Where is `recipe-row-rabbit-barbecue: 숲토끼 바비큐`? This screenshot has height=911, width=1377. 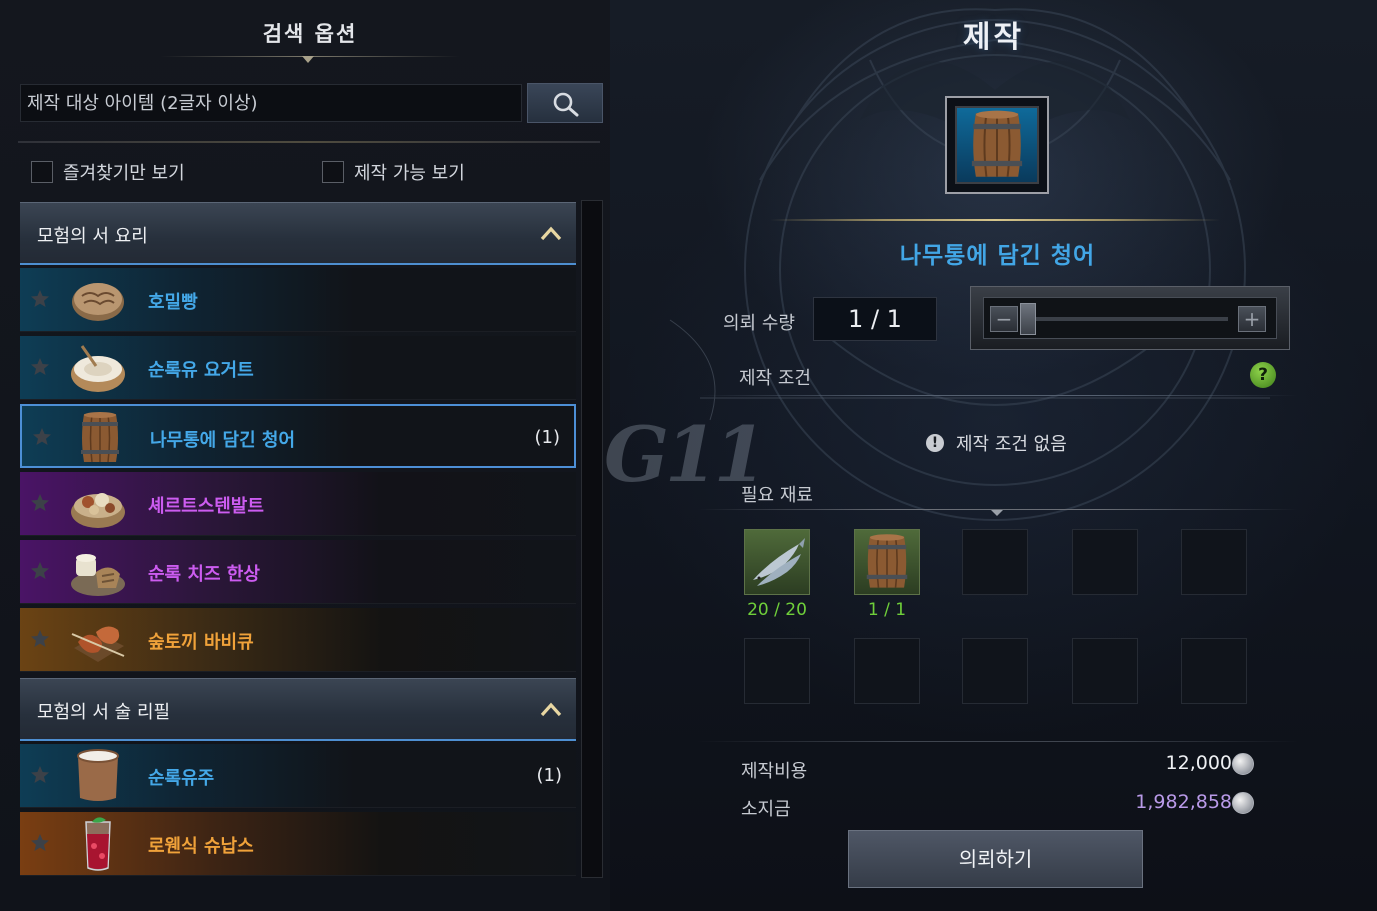
recipe-row-rabbit-barbecue: 숲토끼 바비큐 is located at coordinates (298, 640).